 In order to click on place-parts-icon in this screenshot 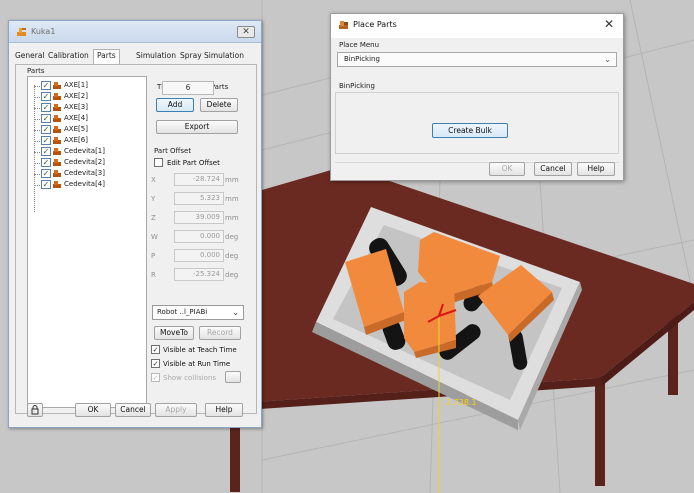, I will do `click(343, 25)`.